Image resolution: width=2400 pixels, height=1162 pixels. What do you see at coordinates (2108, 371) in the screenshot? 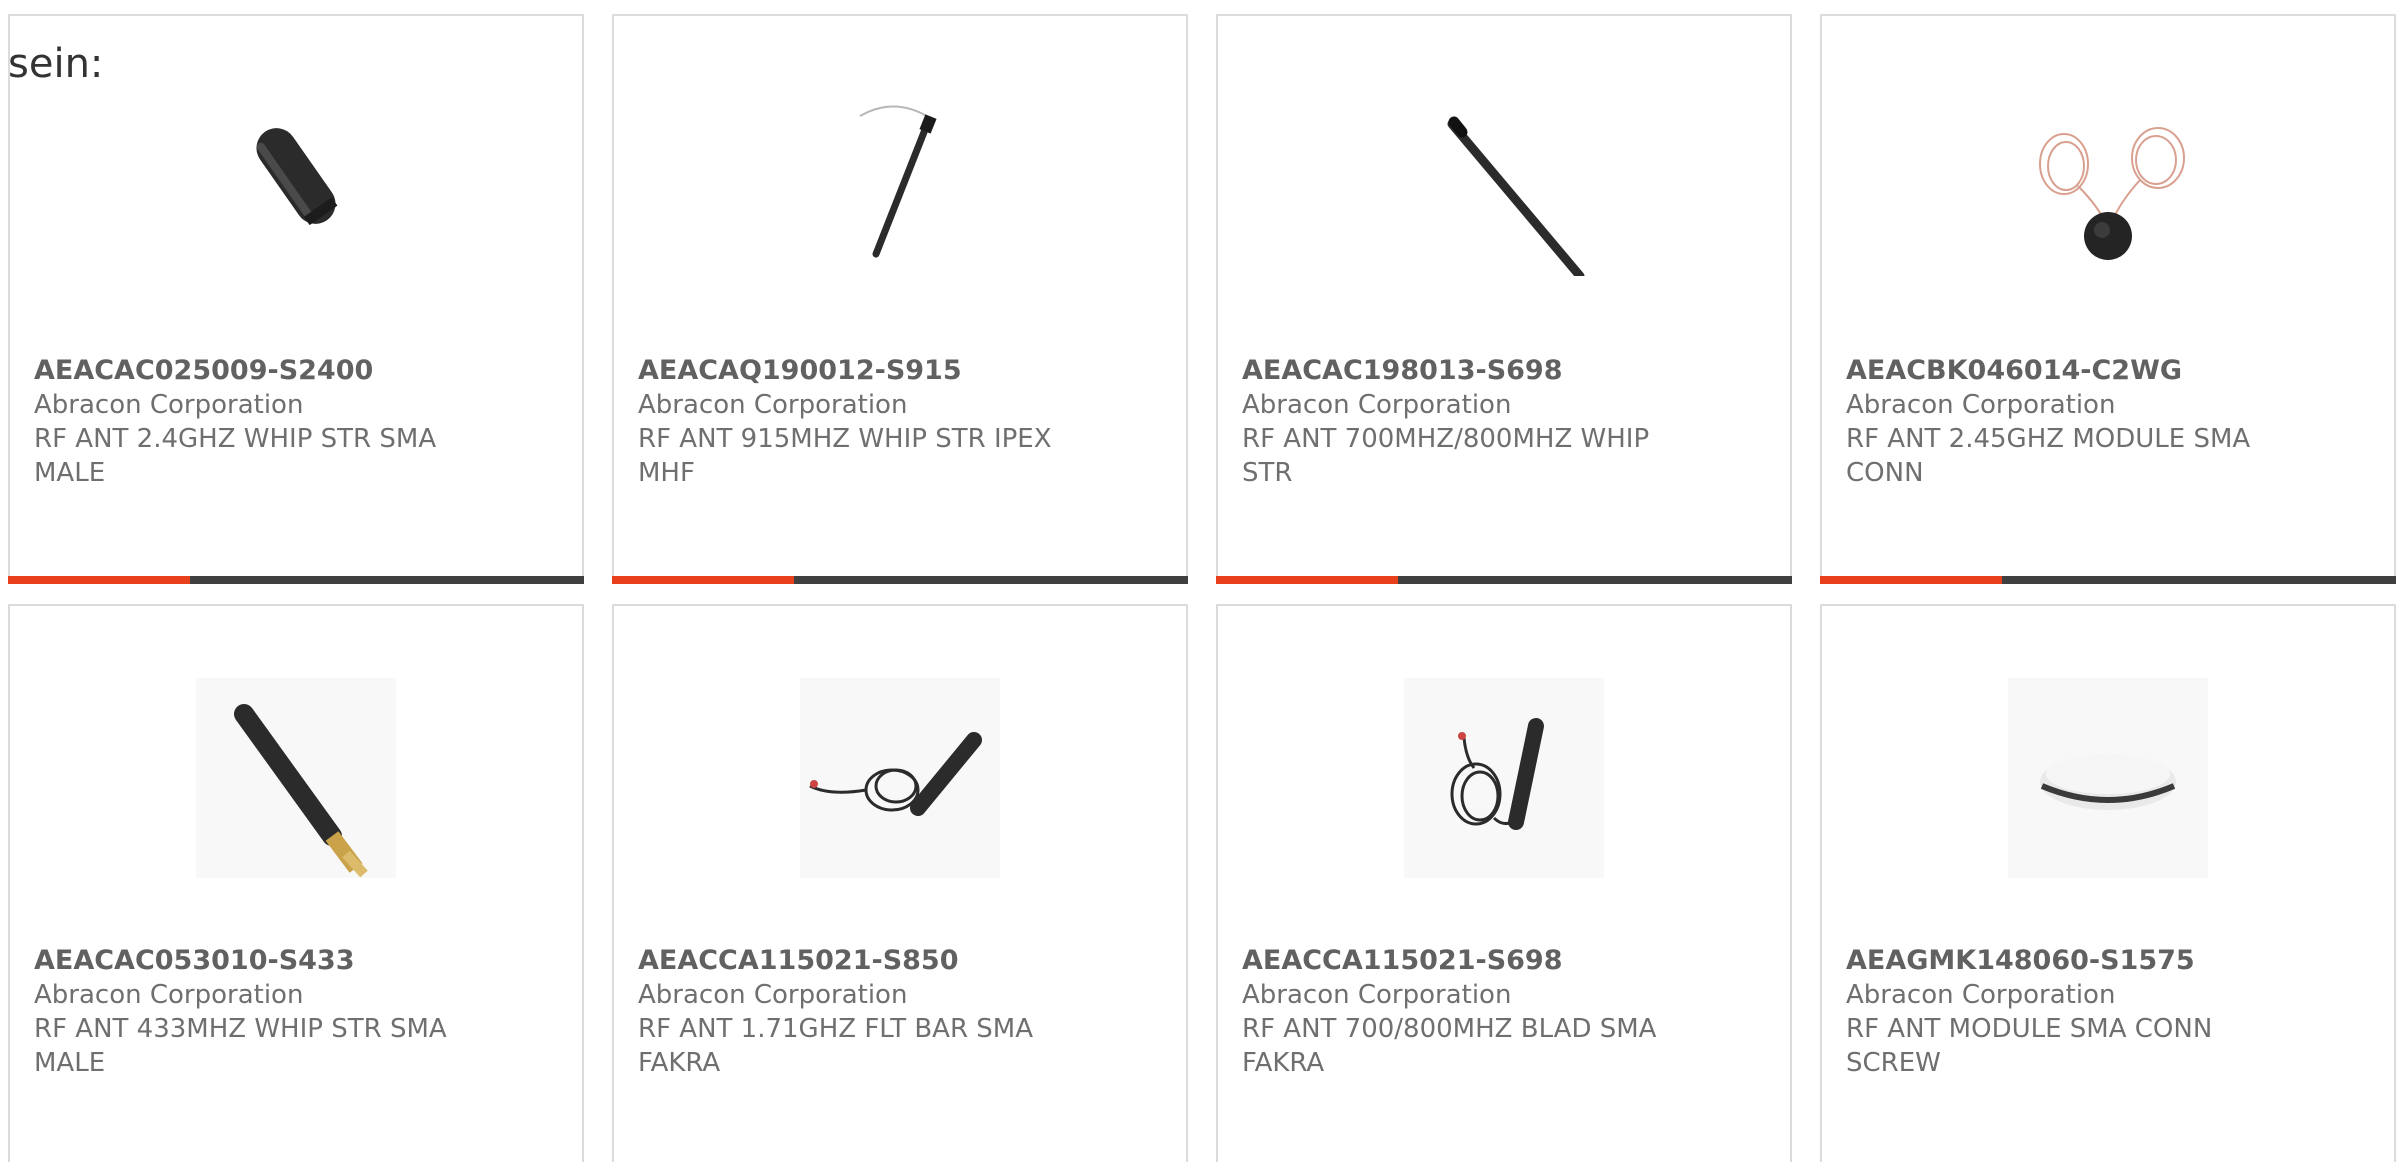
I see `part-number-link: AEACBK046014-C2WG` at bounding box center [2108, 371].